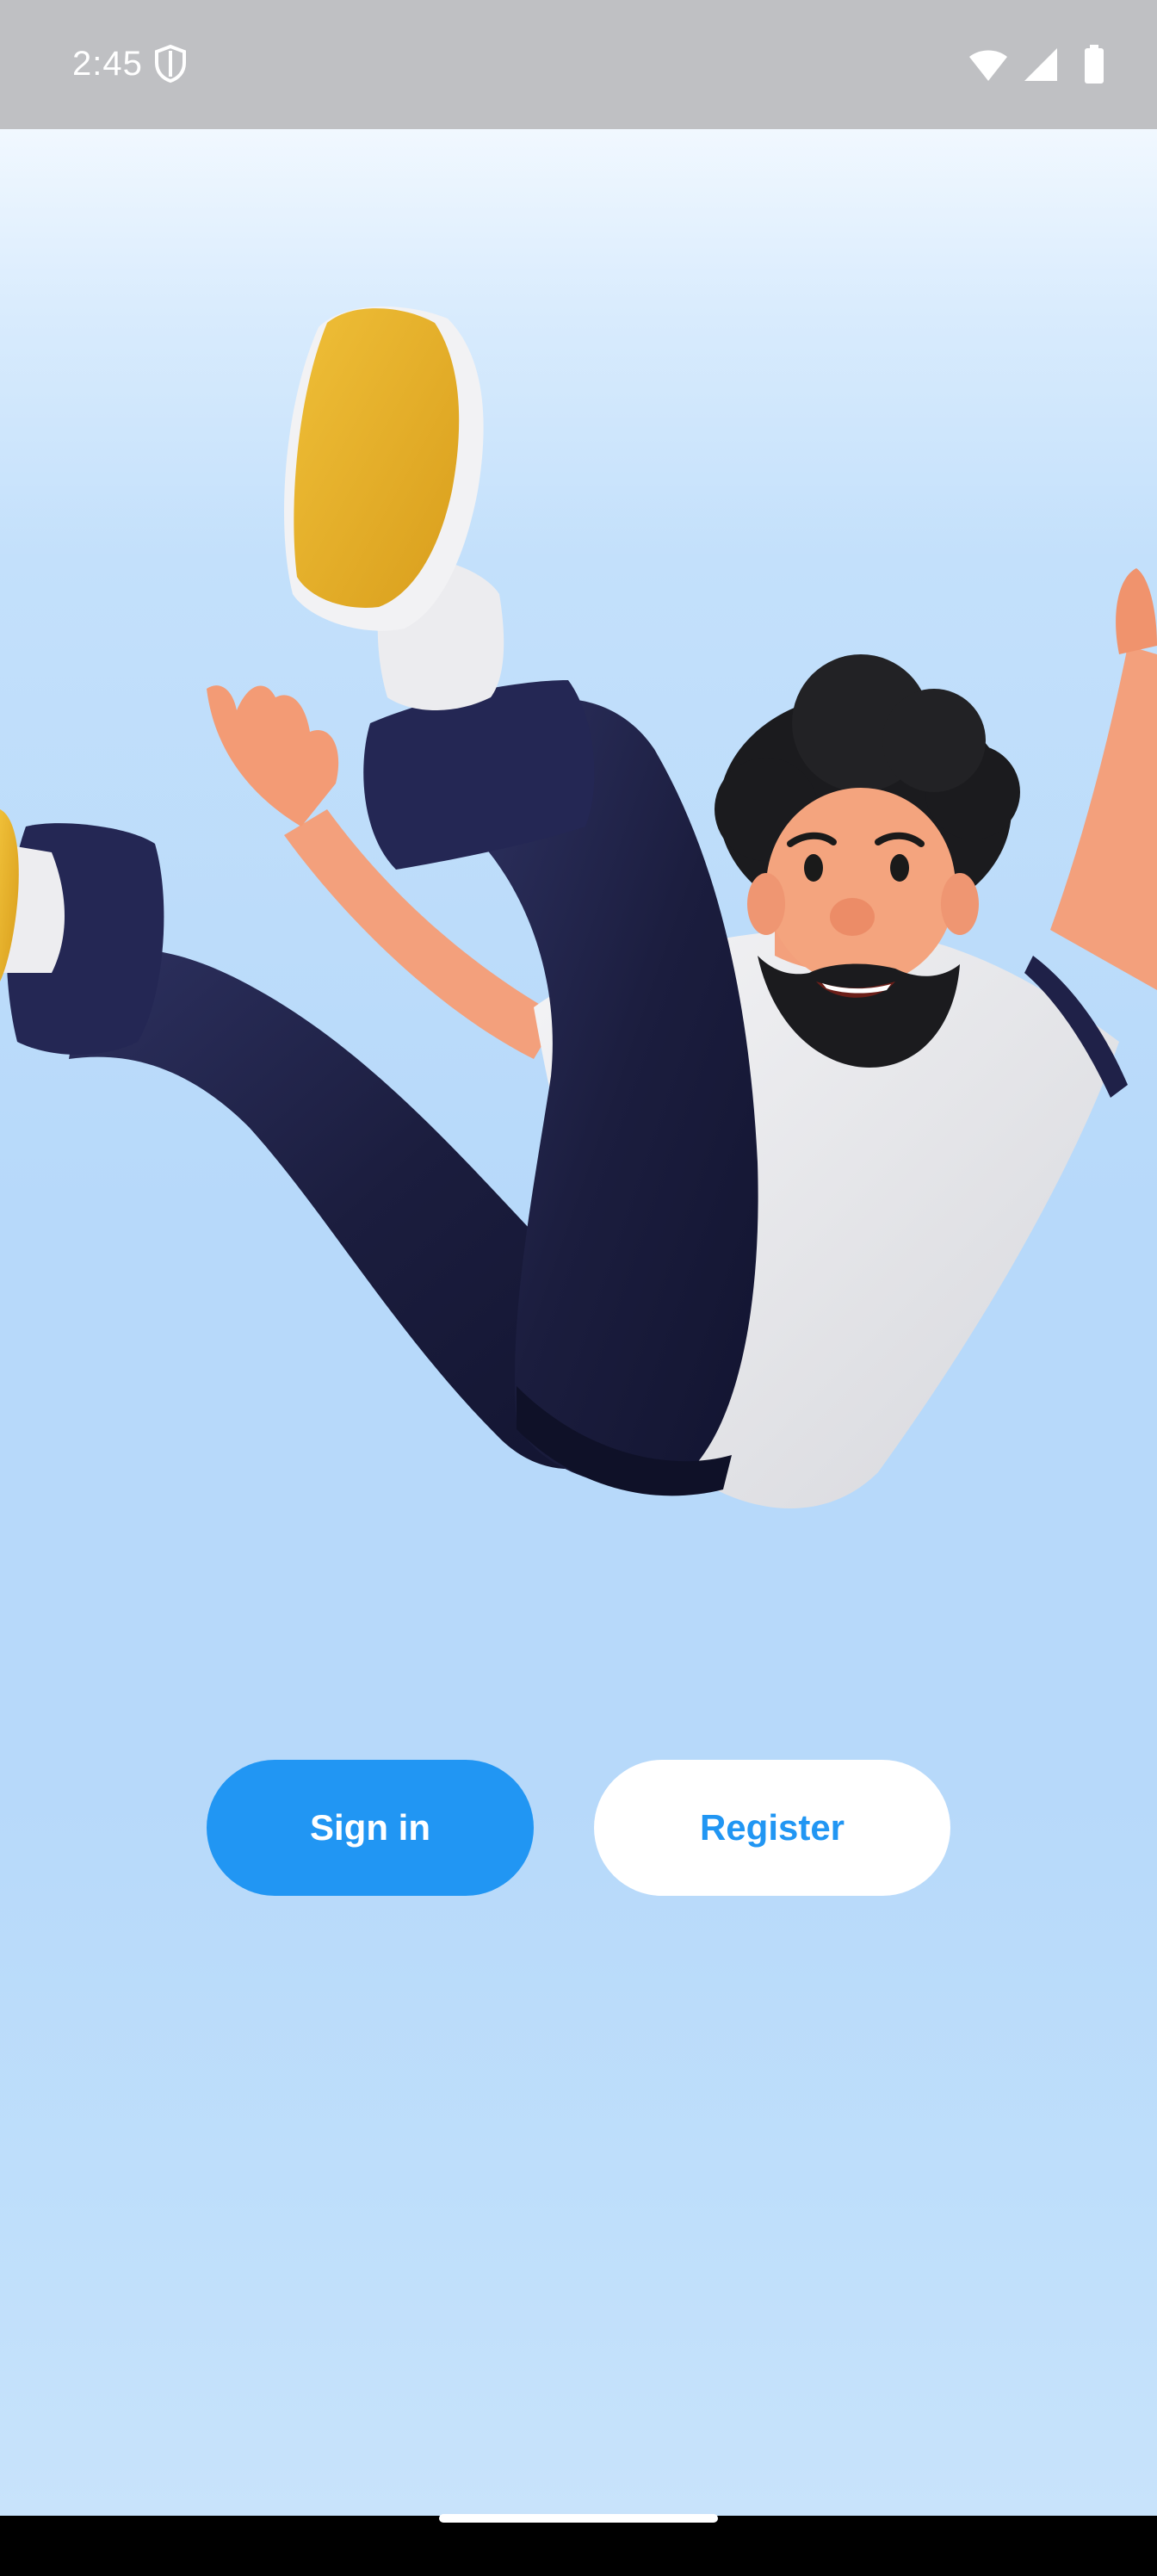  I want to click on status-time: 2:45, so click(108, 64).